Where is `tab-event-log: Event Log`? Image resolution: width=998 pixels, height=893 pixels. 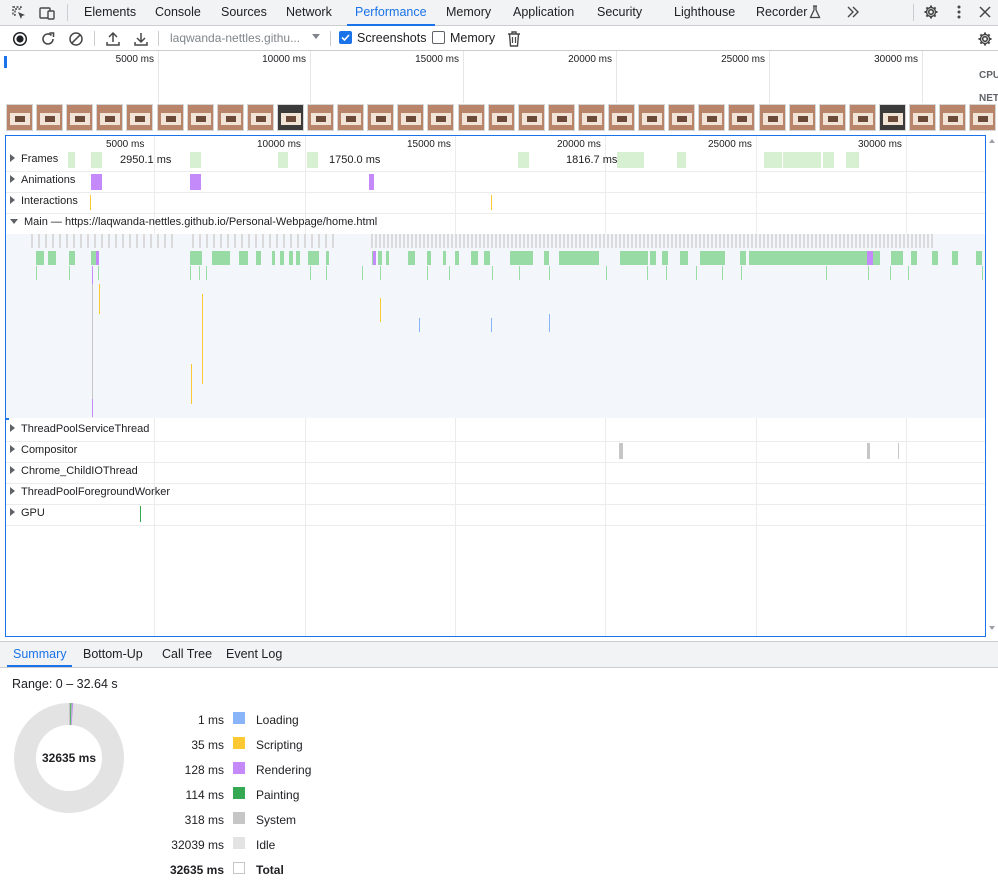 tab-event-log: Event Log is located at coordinates (254, 654).